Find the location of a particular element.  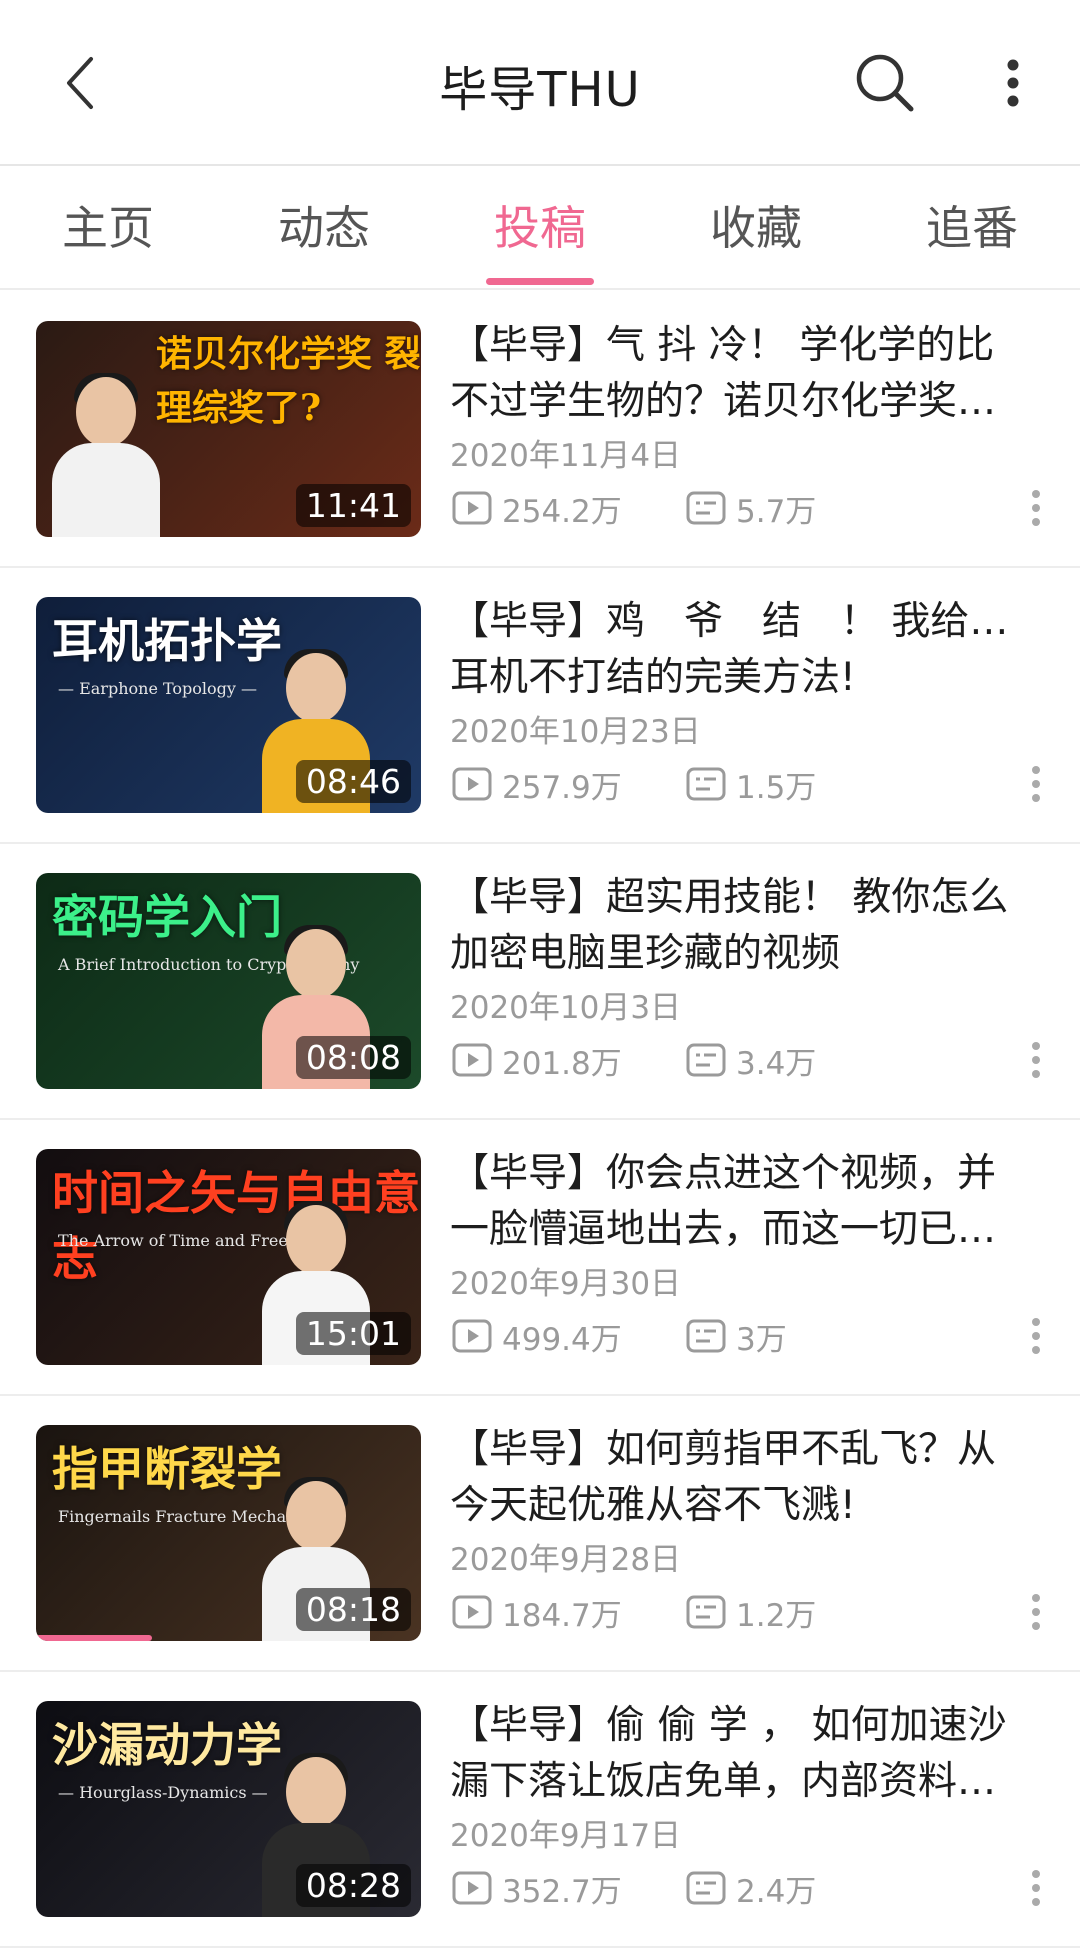

danmaku-count: 3.4万 is located at coordinates (751, 1060).